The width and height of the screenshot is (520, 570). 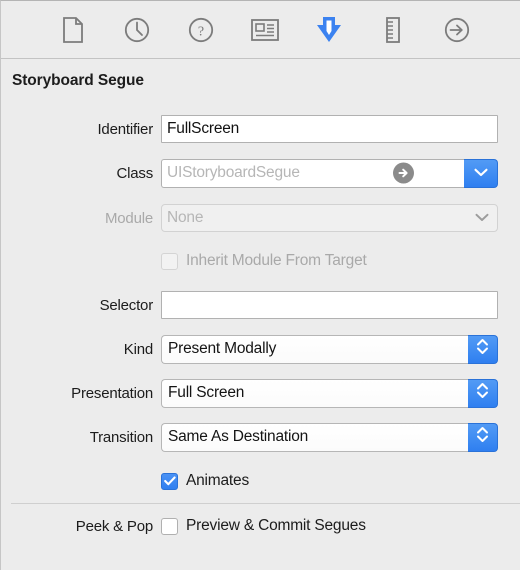 What do you see at coordinates (129, 218) in the screenshot?
I see `module-label: Module` at bounding box center [129, 218].